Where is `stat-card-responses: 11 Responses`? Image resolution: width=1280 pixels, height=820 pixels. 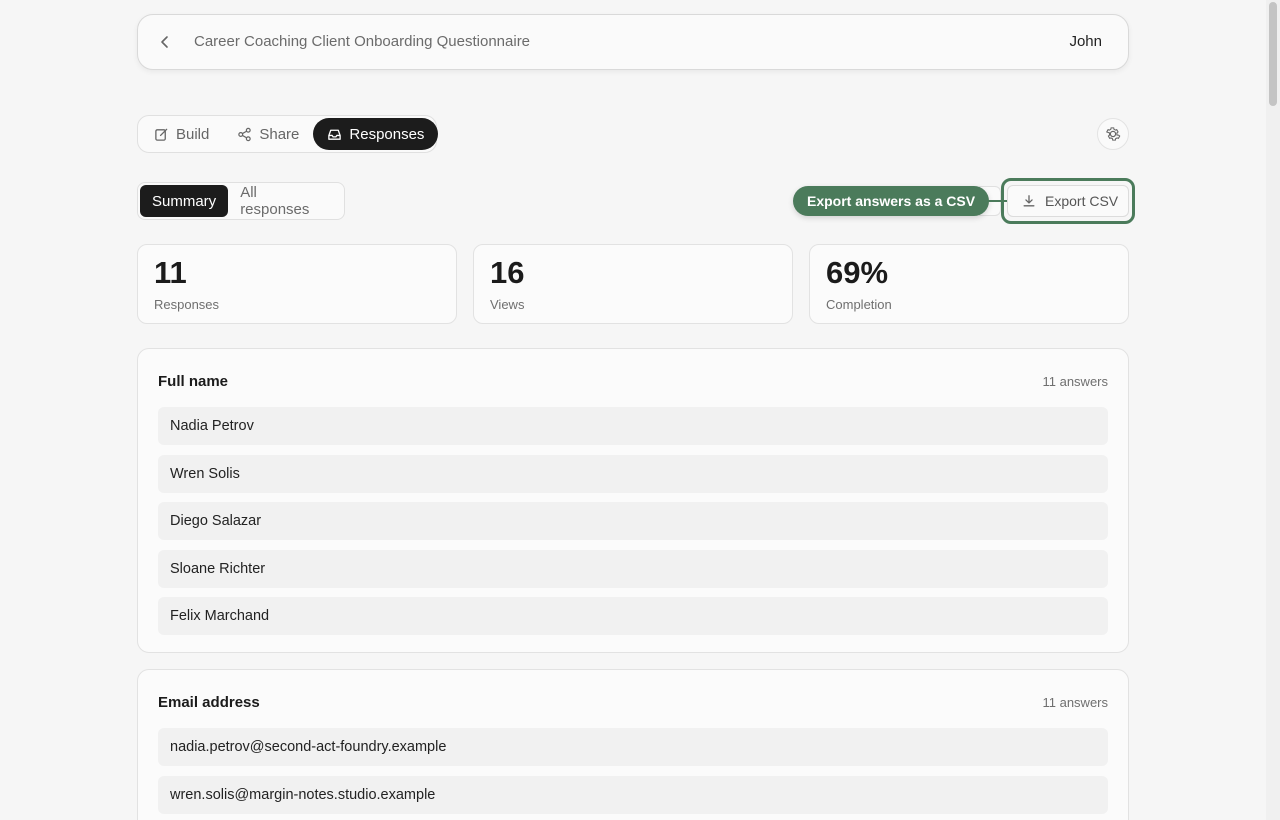
stat-card-responses: 11 Responses is located at coordinates (297, 284).